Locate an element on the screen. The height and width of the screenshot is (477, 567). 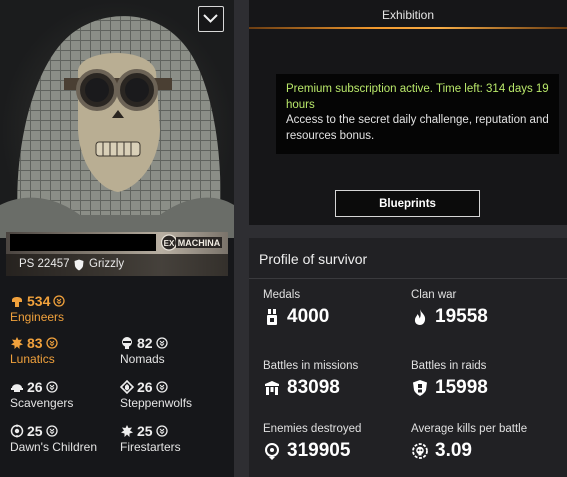
faction-lunatics: 83 Lunatics is located at coordinates (34, 350).